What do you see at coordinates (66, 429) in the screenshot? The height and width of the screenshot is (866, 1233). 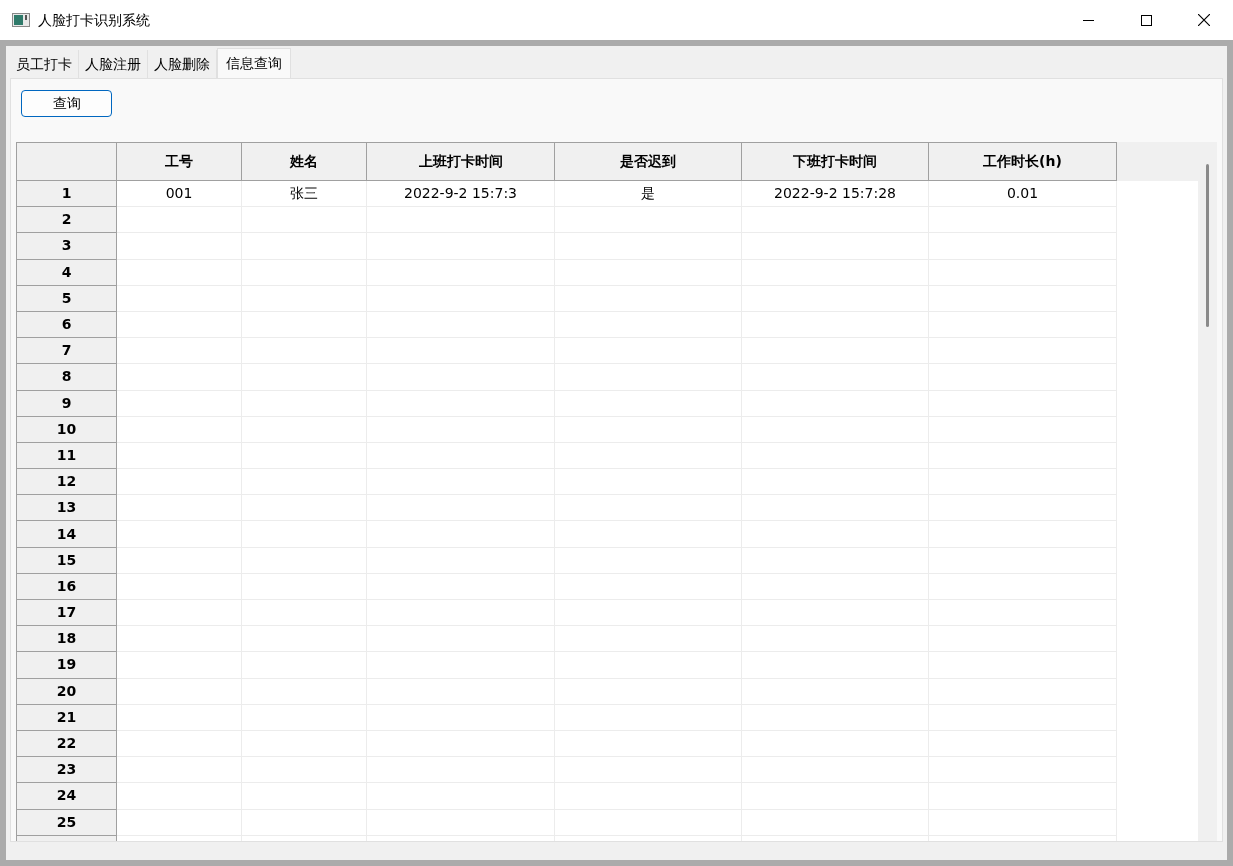 I see `row-header: 10` at bounding box center [66, 429].